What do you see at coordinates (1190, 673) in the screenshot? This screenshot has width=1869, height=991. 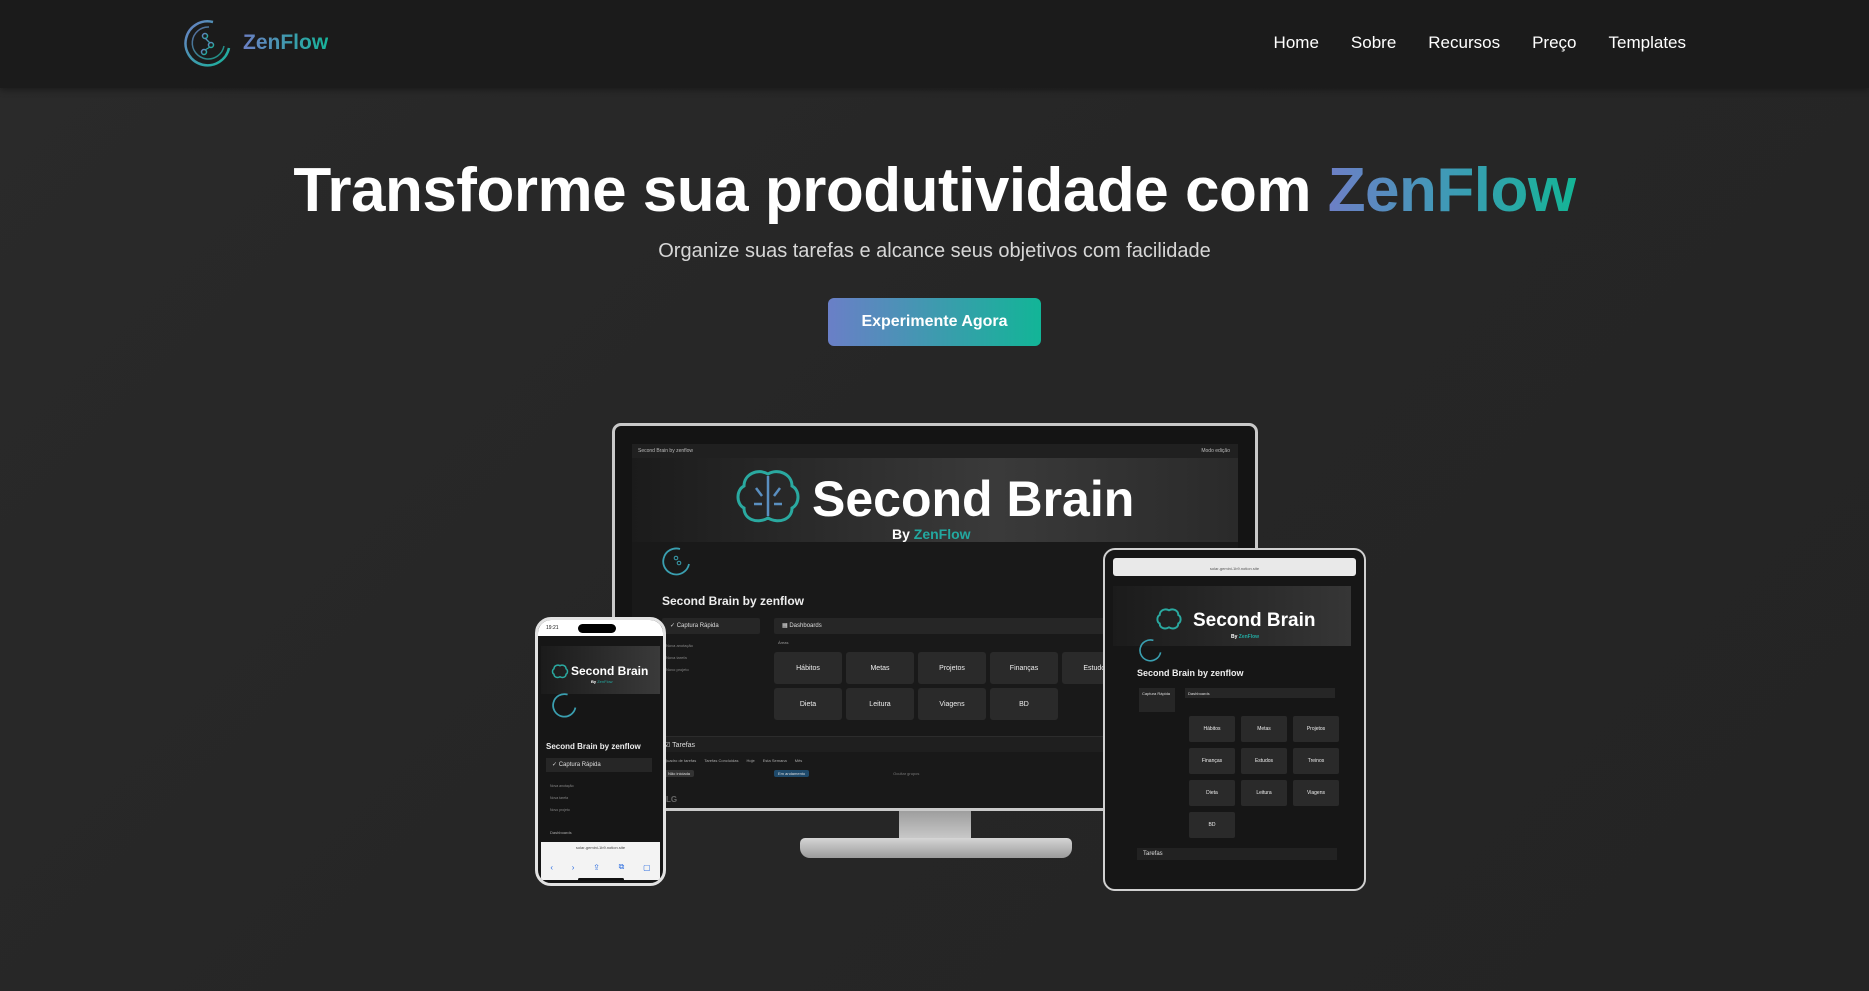 I see `tablet-page-title: Second Brain by zenflow` at bounding box center [1190, 673].